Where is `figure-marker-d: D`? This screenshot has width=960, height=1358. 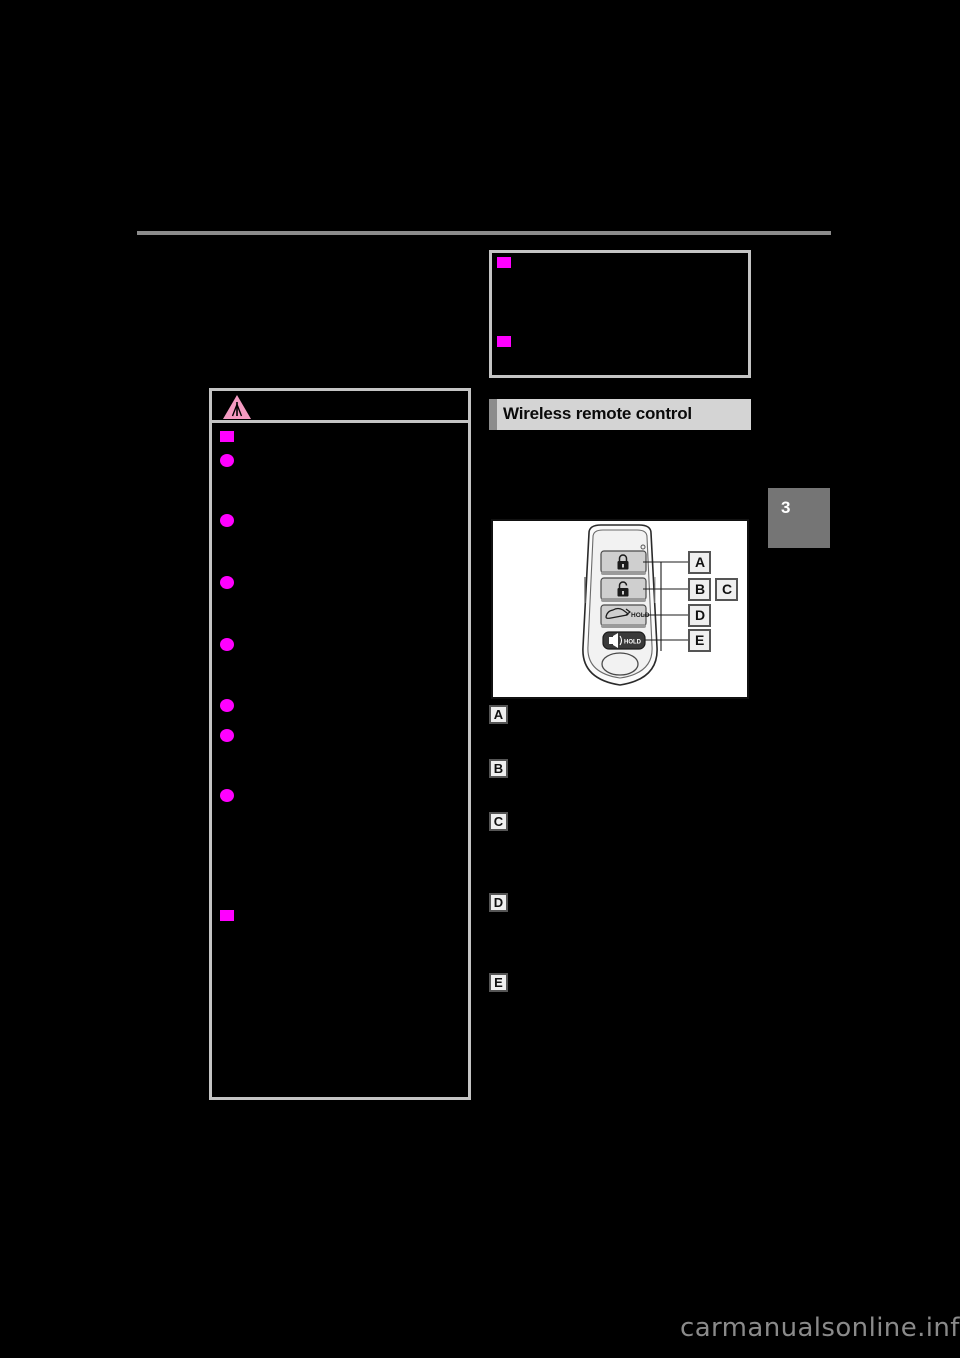 figure-marker-d: D is located at coordinates (699, 615).